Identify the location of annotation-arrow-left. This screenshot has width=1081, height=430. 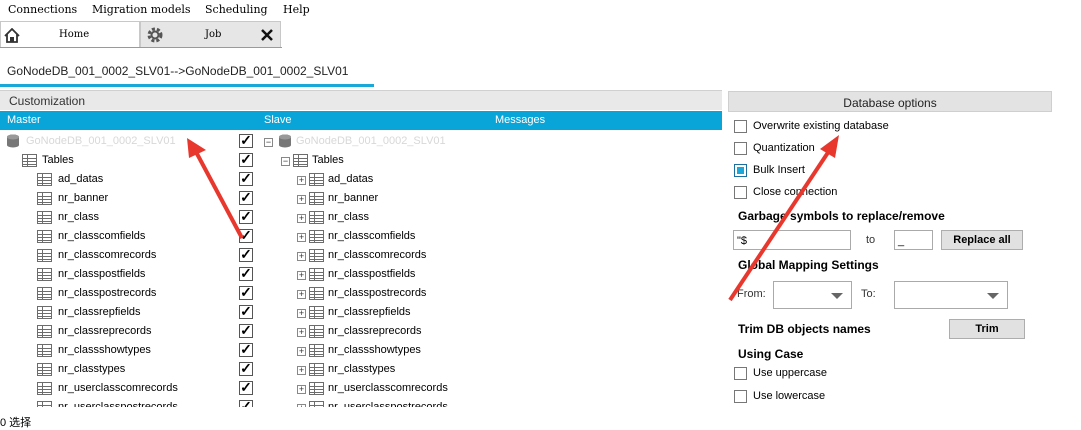
(218, 194).